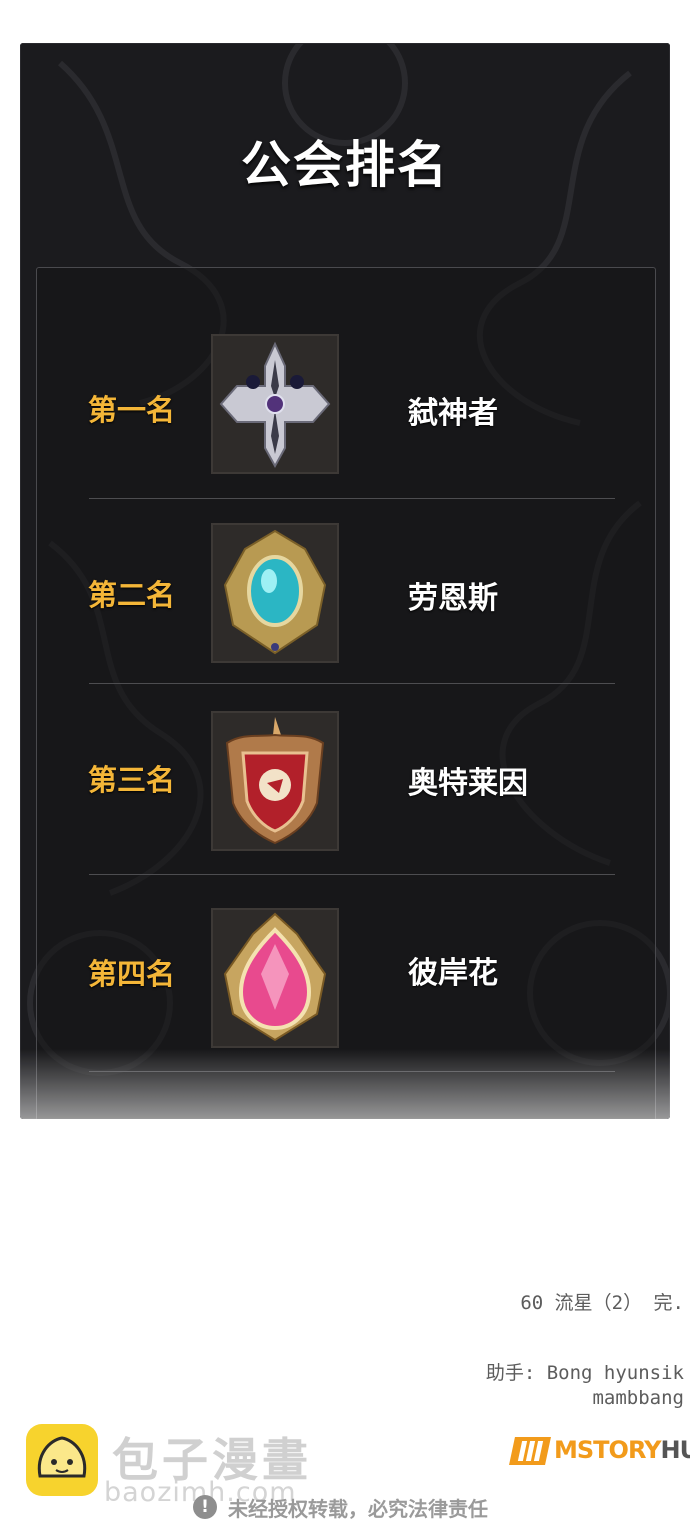 The width and height of the screenshot is (690, 1530). What do you see at coordinates (275, 404) in the screenshot?
I see `silver-cross-emblem-icon` at bounding box center [275, 404].